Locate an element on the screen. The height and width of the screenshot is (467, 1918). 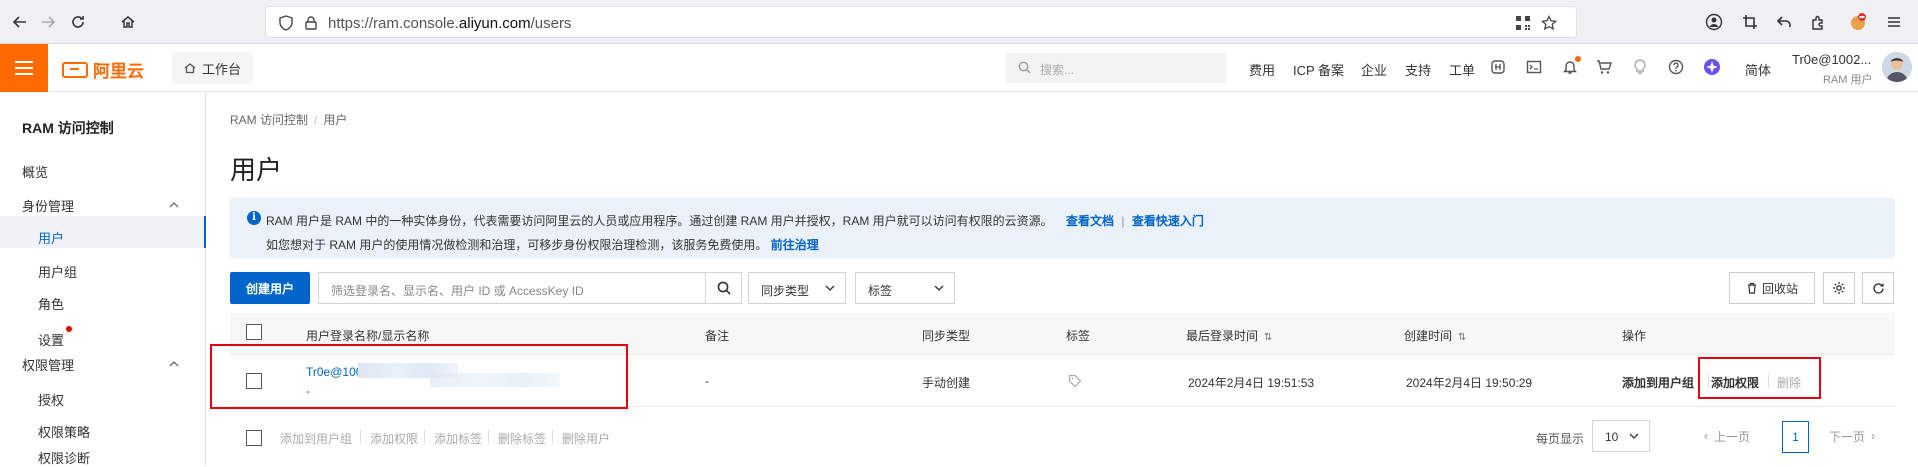
view-docs-link: 查看文档 is located at coordinates (1090, 221).